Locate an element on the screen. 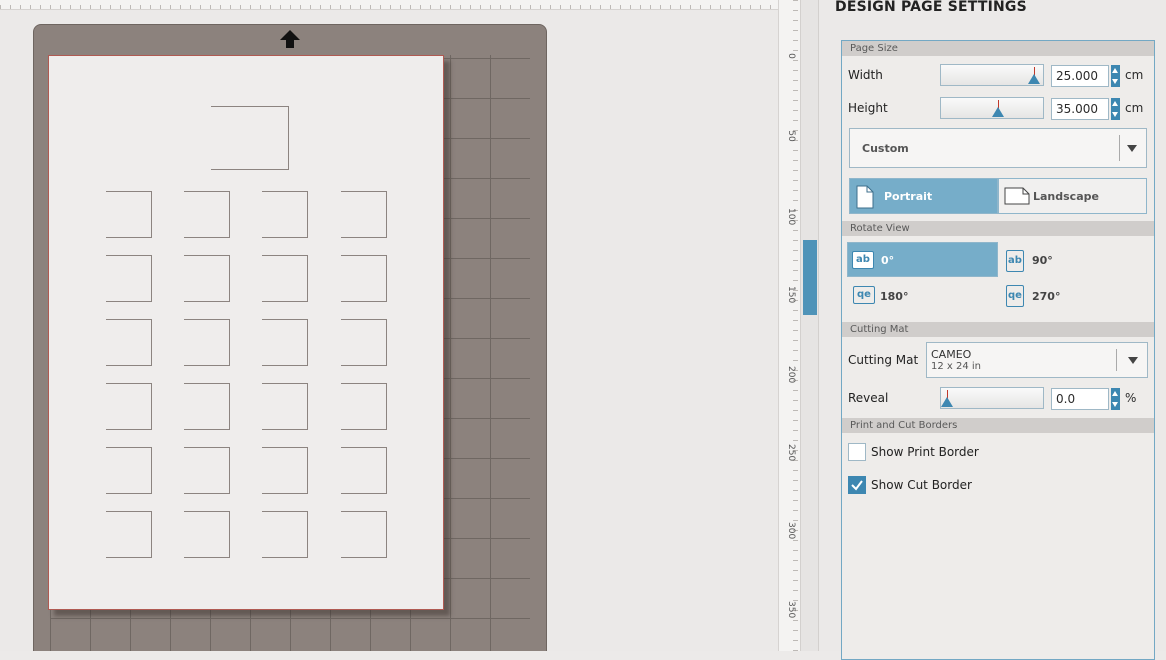 This screenshot has width=1166, height=660. section-borders: Print and Cut Borders is located at coordinates (998, 425).